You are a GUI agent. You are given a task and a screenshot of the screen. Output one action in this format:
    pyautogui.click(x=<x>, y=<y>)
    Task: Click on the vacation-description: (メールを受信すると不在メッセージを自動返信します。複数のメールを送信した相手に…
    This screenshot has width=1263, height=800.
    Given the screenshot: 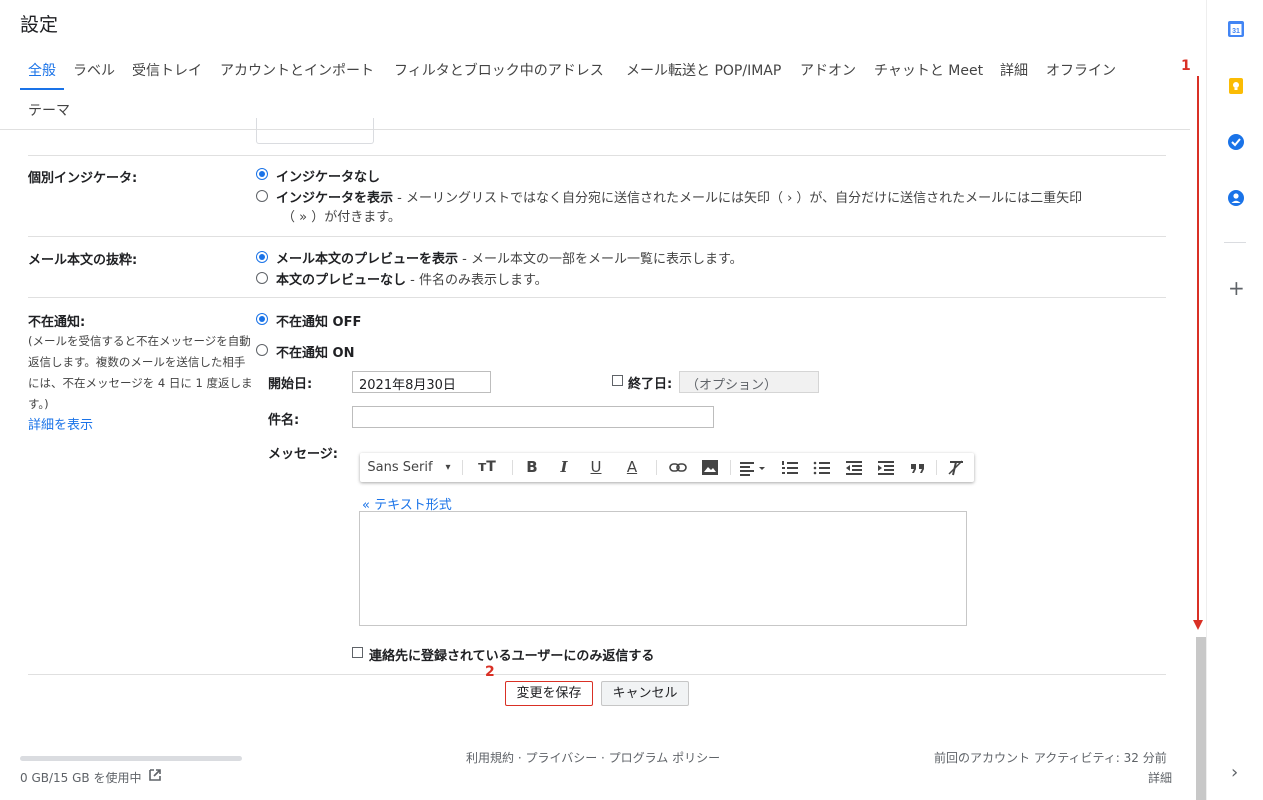 What is the action you would take?
    pyautogui.click(x=142, y=383)
    